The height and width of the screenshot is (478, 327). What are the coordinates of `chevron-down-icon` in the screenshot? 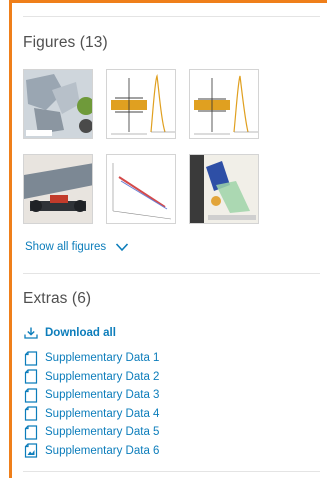 It's located at (122, 247).